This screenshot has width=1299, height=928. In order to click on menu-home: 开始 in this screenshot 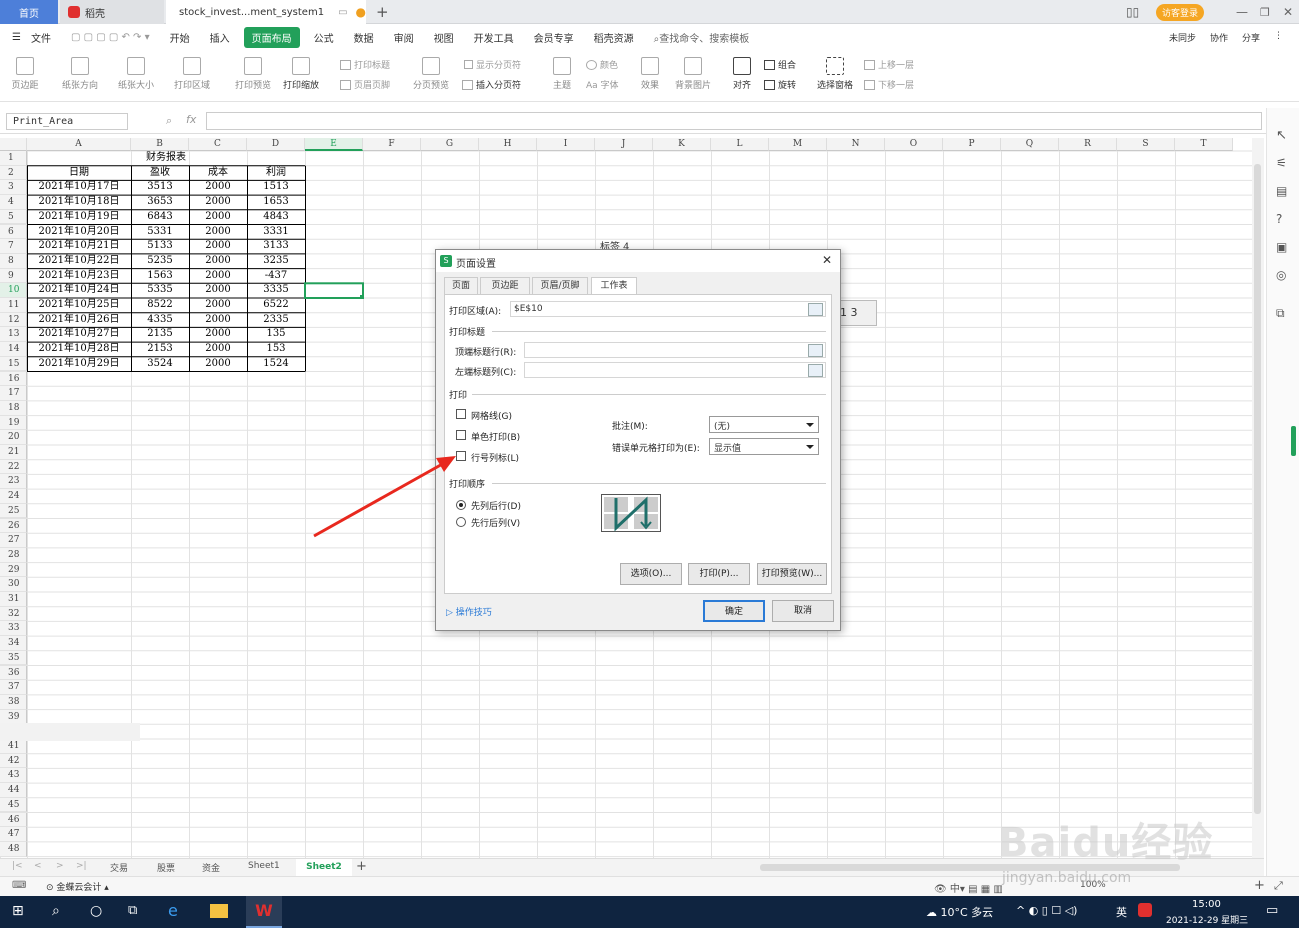, I will do `click(180, 37)`.